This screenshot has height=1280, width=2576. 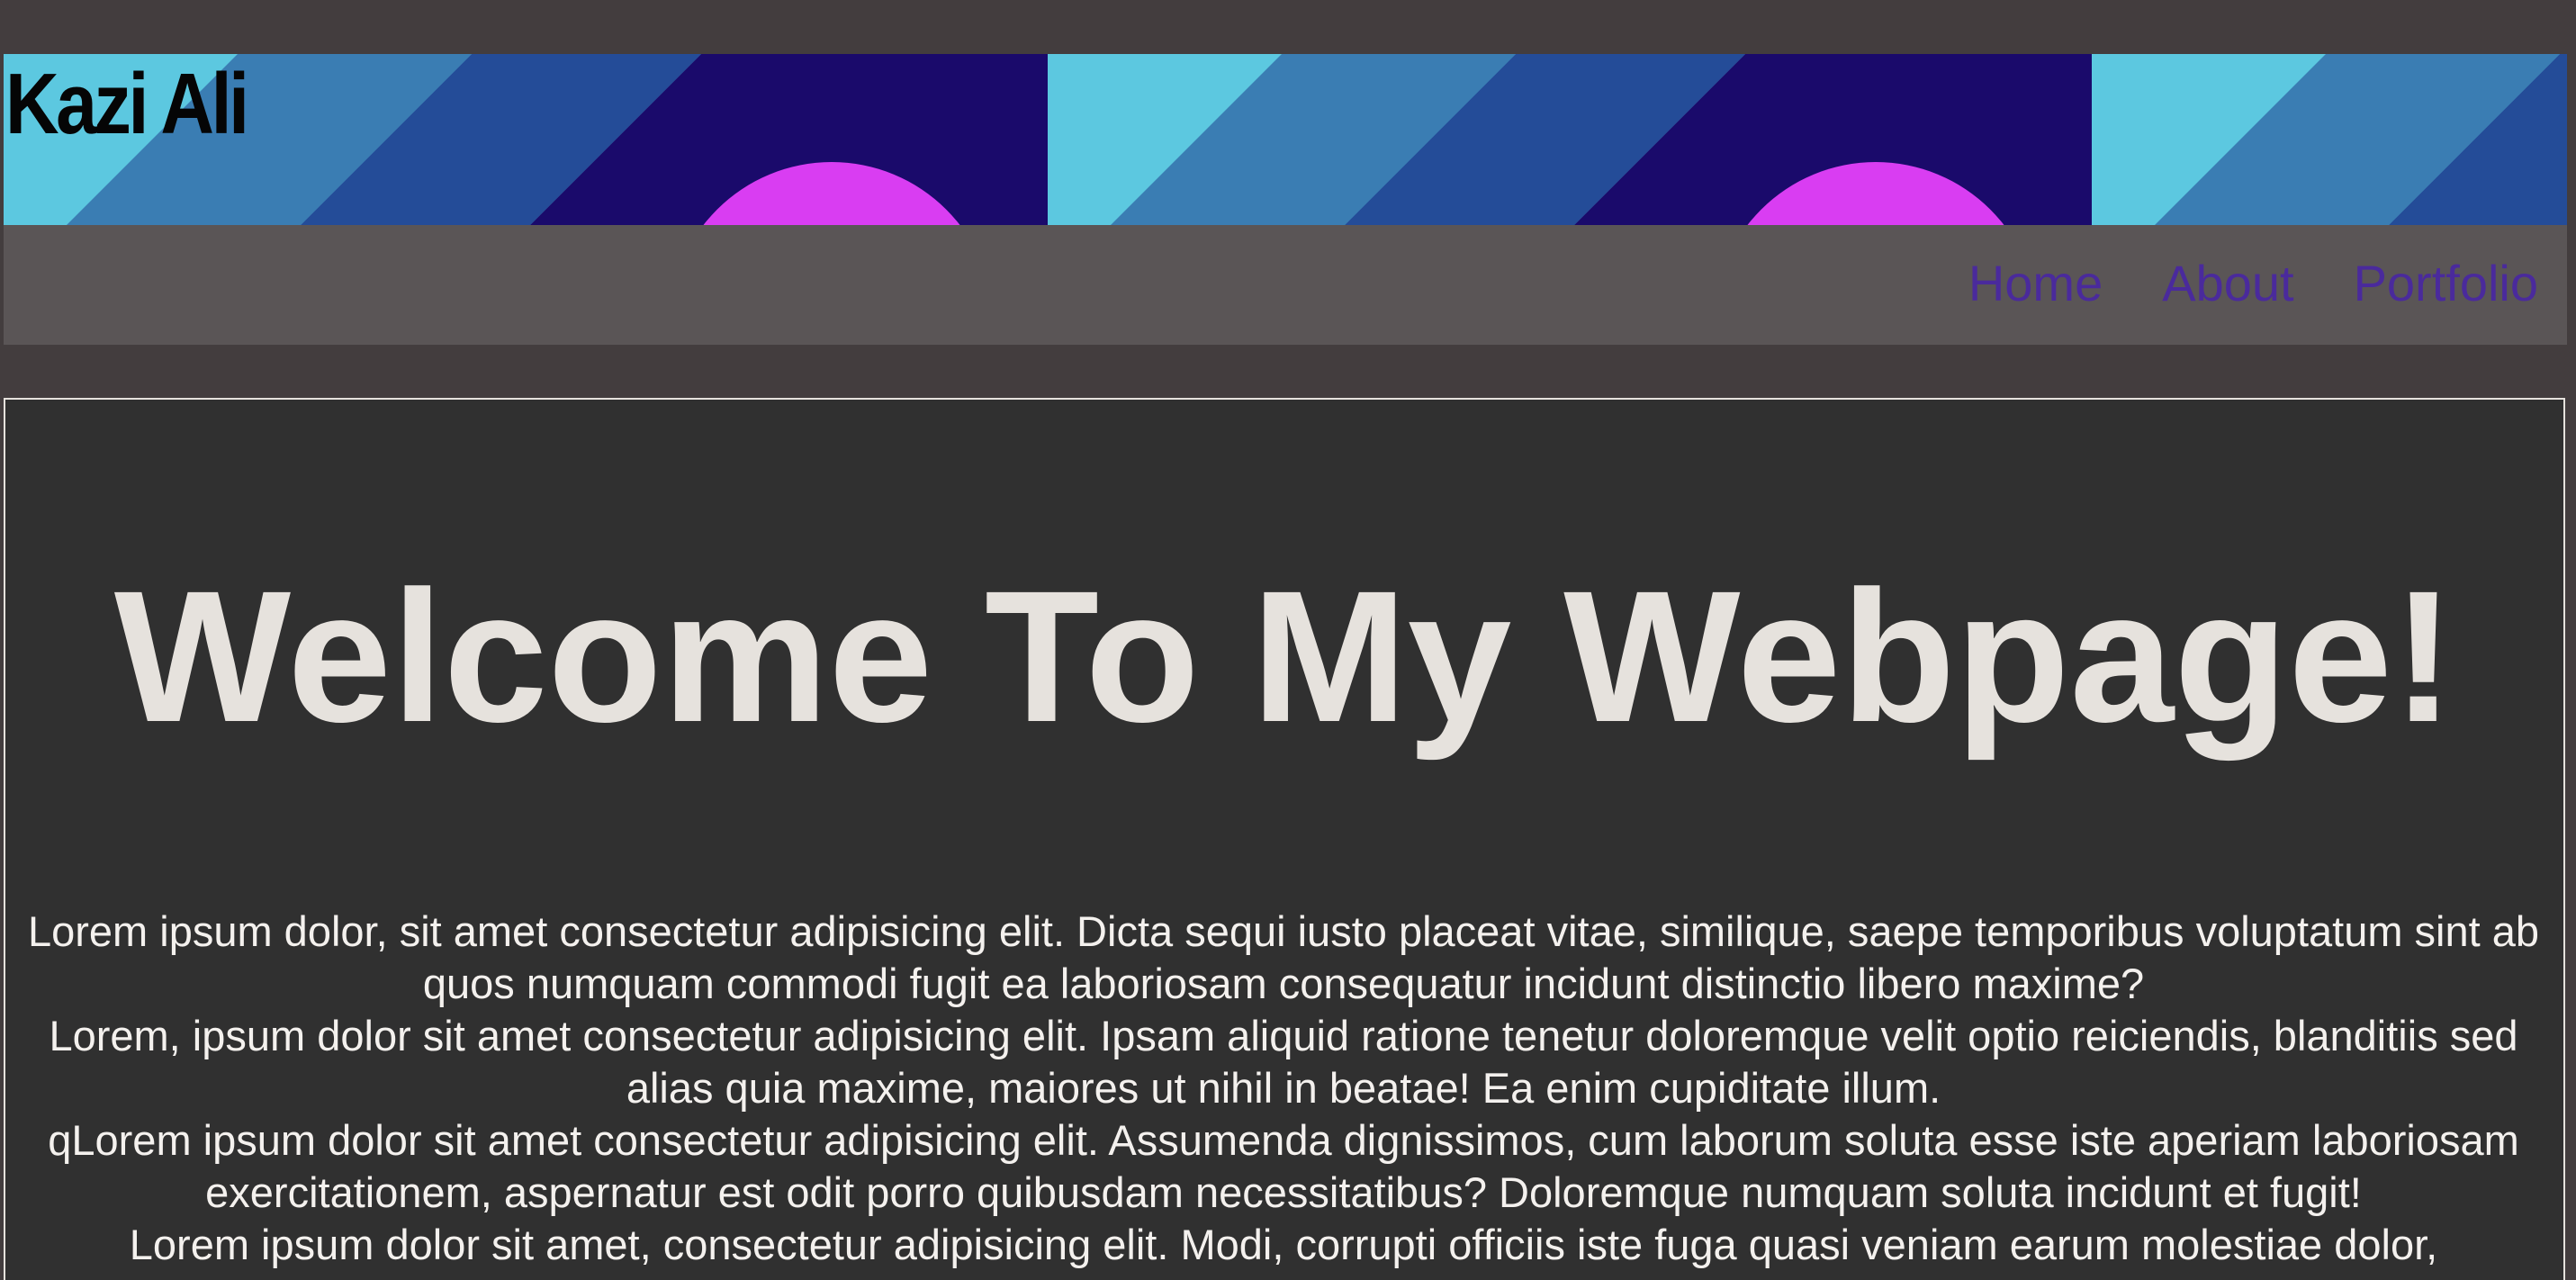 I want to click on nav-item-portfolio: Portfolio, so click(x=2446, y=283).